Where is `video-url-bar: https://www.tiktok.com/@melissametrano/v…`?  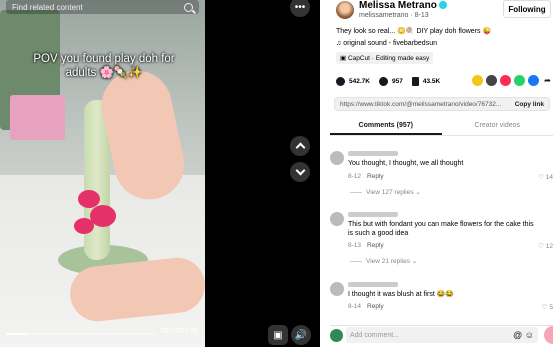
video-url-bar: https://www.tiktok.com/@melissametrano/v… is located at coordinates (442, 104).